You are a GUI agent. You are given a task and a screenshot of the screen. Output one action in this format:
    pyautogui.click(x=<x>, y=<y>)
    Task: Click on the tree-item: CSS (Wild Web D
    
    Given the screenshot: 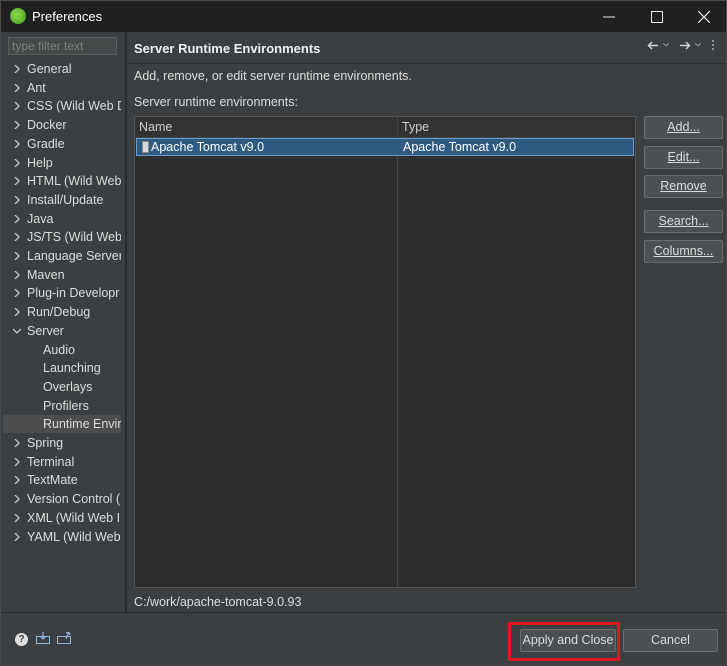 What is the action you would take?
    pyautogui.click(x=62, y=106)
    